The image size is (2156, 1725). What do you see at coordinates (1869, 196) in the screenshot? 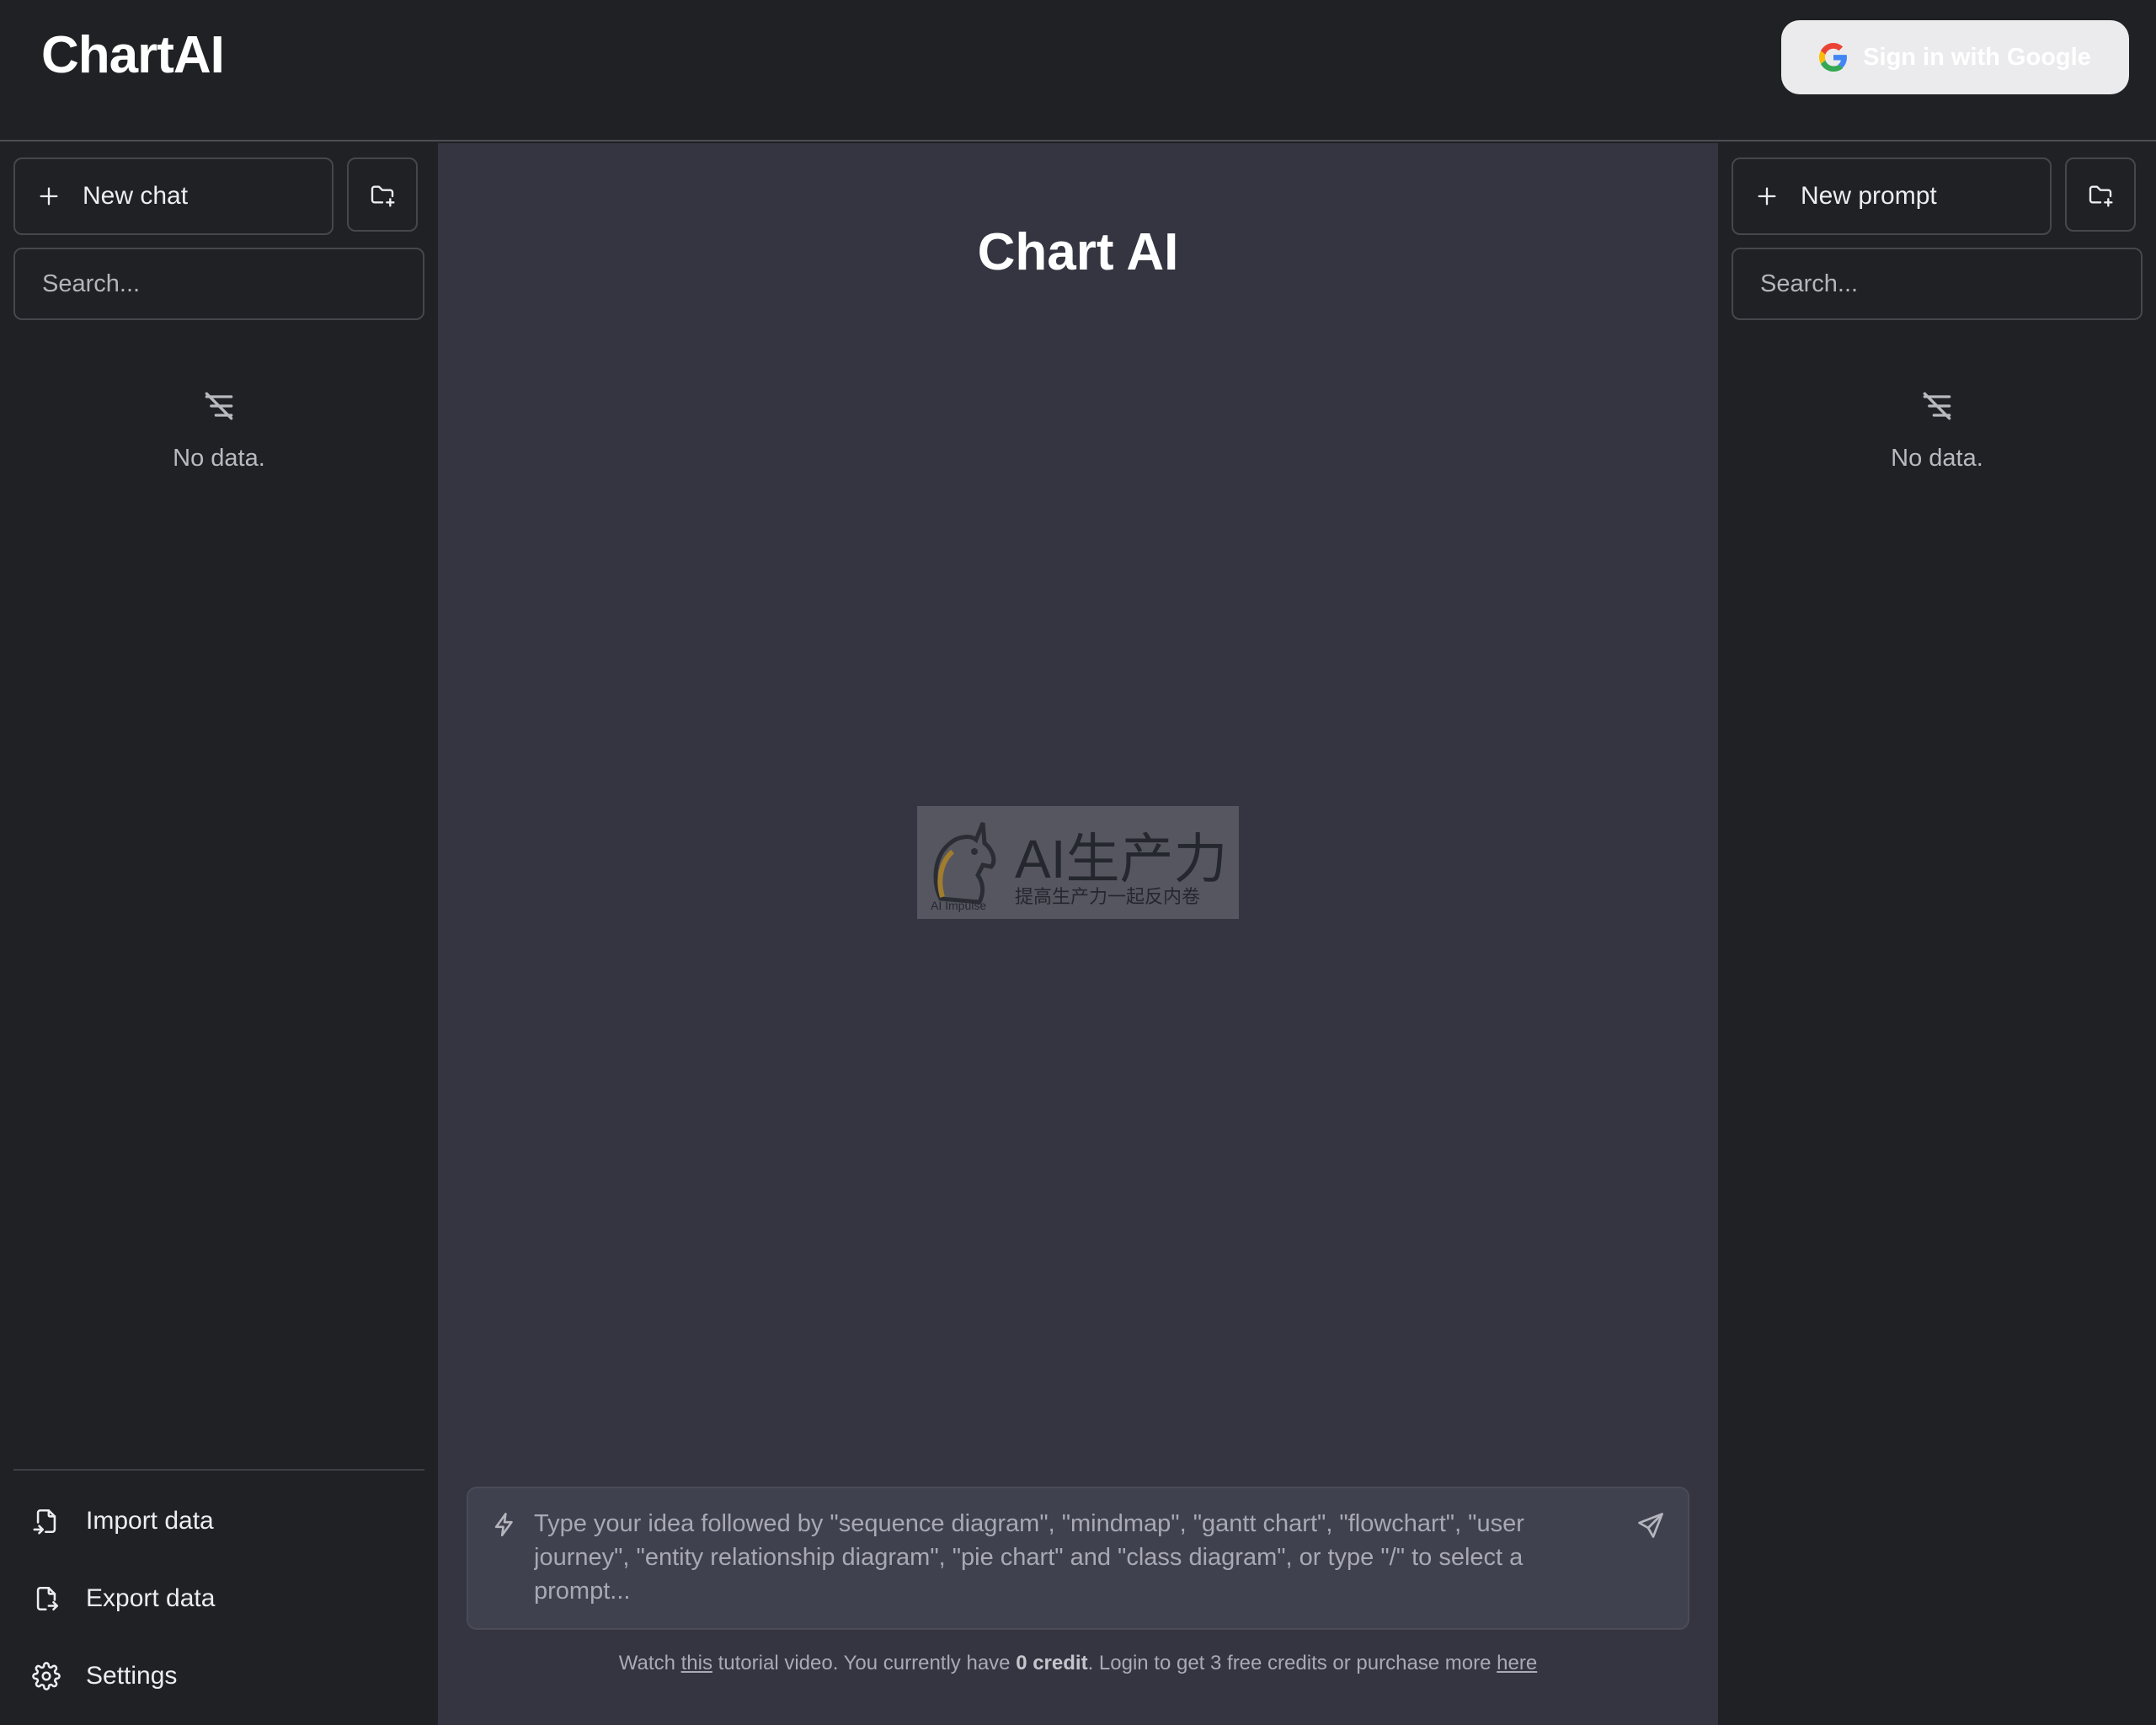
I see `new-prompt-label: New prompt` at bounding box center [1869, 196].